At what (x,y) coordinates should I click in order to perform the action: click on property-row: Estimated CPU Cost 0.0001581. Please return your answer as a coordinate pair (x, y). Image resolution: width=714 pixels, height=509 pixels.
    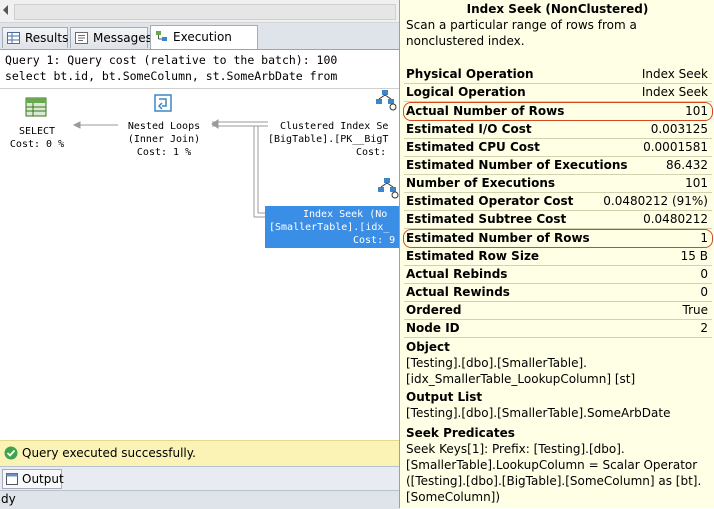
    Looking at the image, I should click on (558, 148).